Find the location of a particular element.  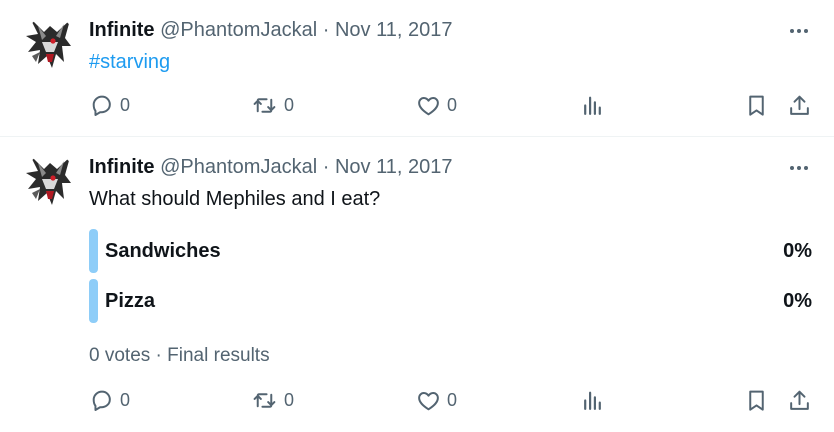

hashtag-link: #starving is located at coordinates (129, 62).